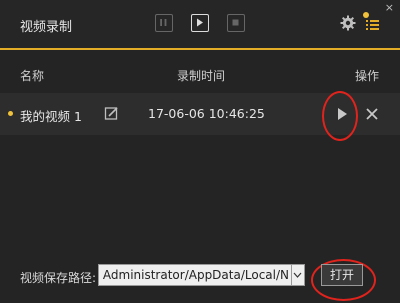  I want to click on pause-button, so click(164, 23).